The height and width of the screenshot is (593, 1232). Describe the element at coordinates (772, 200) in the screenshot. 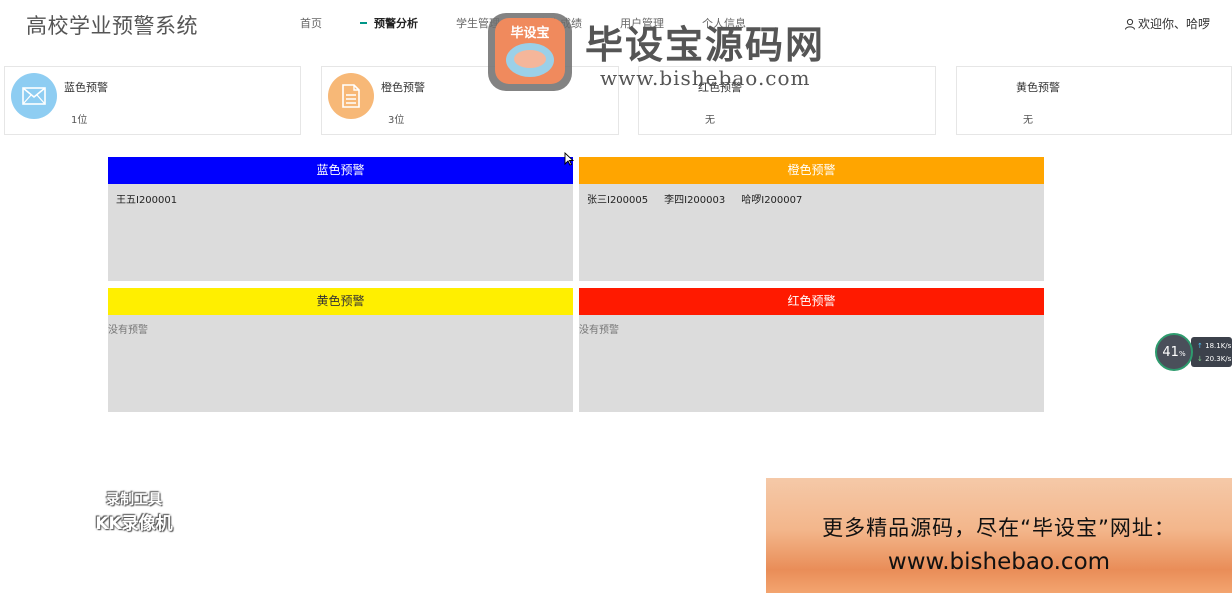

I see `student-entry: 哈啰I200007` at that location.